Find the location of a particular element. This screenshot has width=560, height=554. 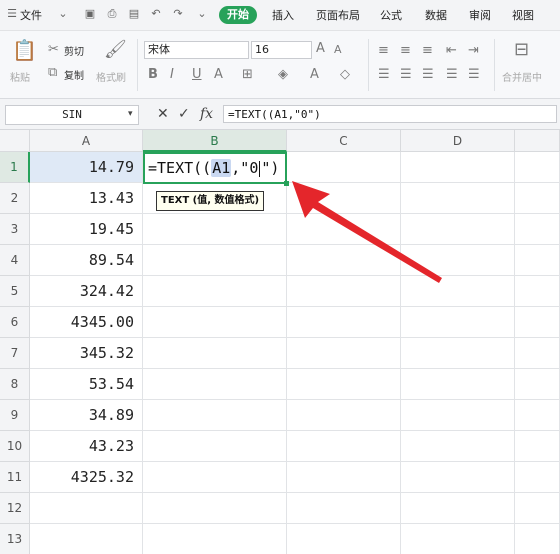

align-bottom-icon: ≡ is located at coordinates (427, 51).